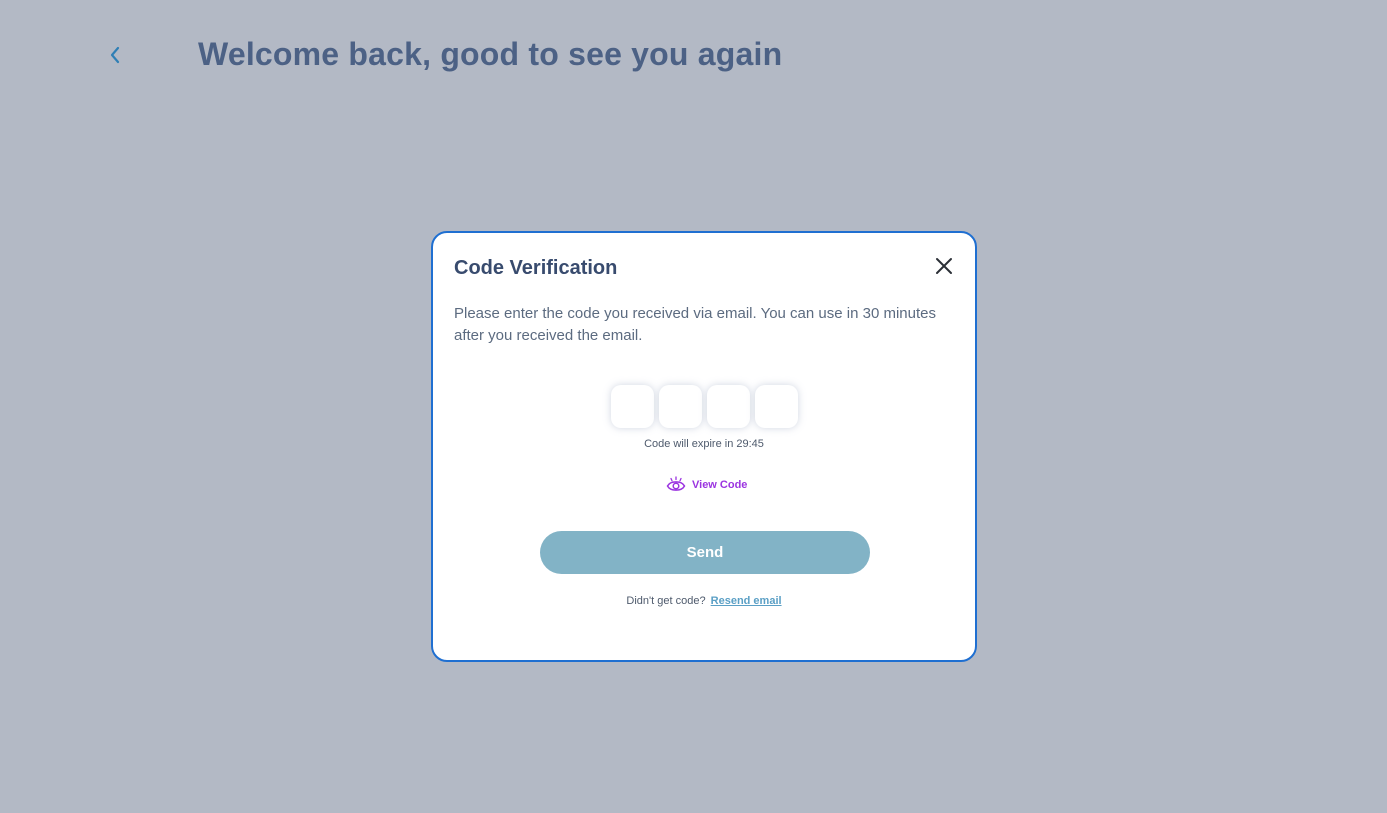 The image size is (1387, 813). Describe the element at coordinates (666, 601) in the screenshot. I see `resend-prompt: Didn't get code?` at that location.